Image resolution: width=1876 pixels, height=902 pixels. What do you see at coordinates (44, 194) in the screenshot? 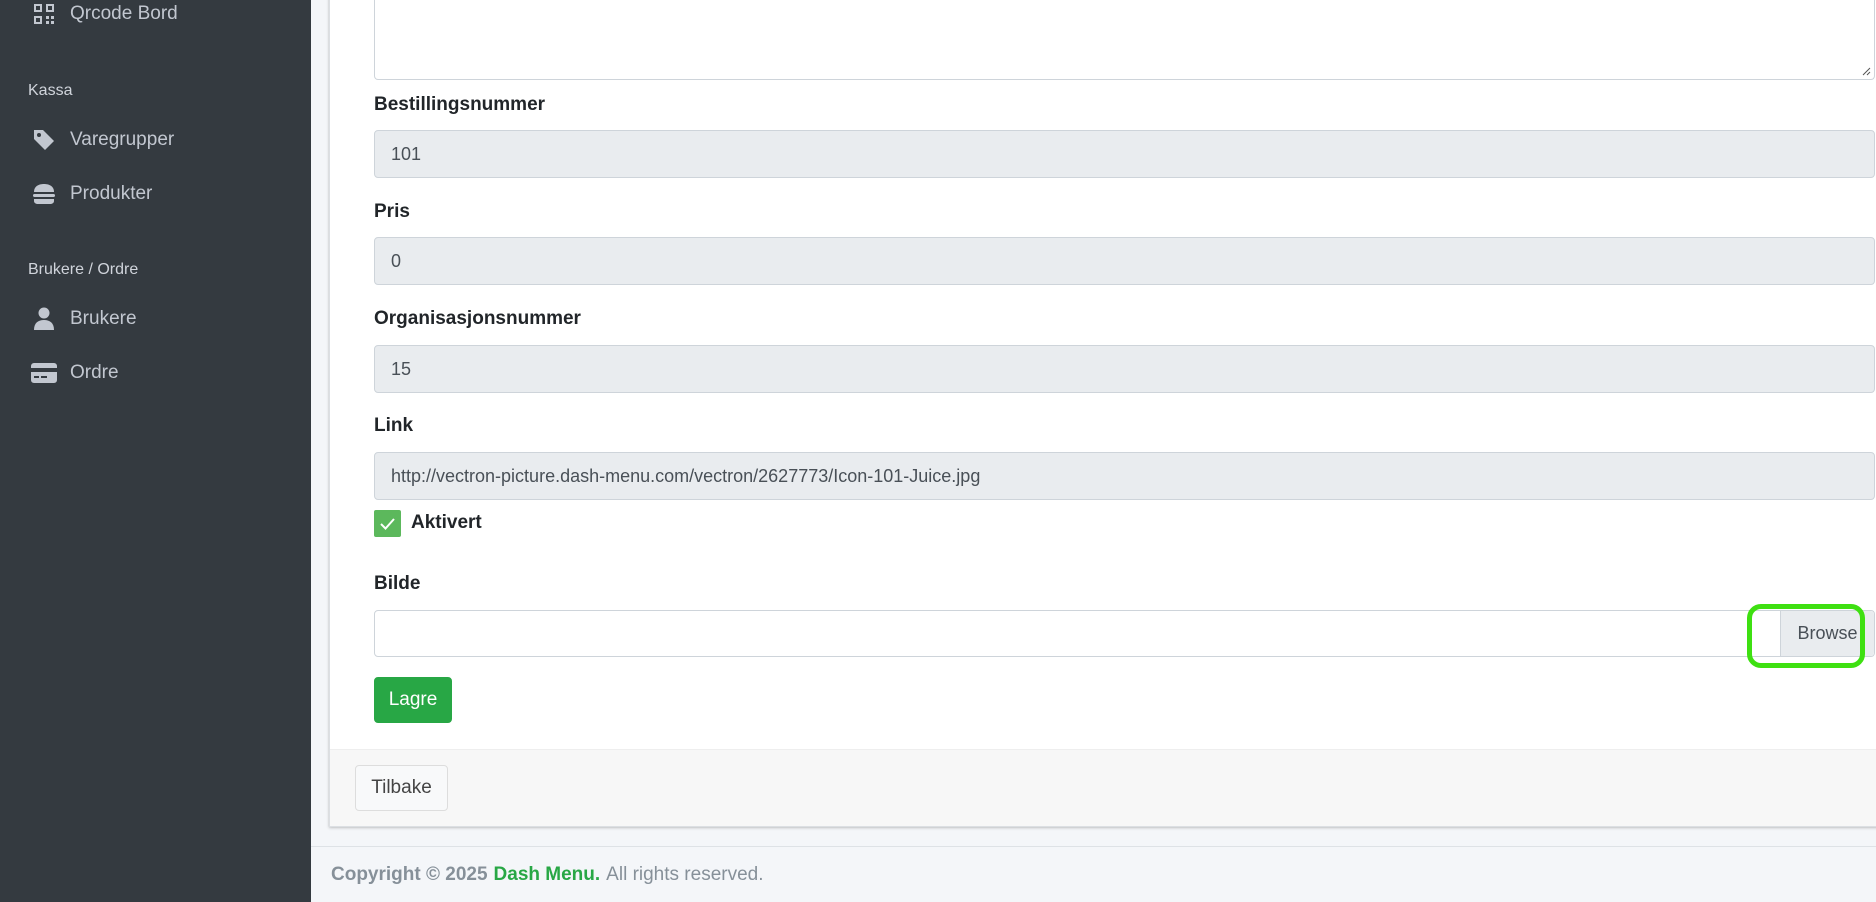
I see `hamburger-icon` at bounding box center [44, 194].